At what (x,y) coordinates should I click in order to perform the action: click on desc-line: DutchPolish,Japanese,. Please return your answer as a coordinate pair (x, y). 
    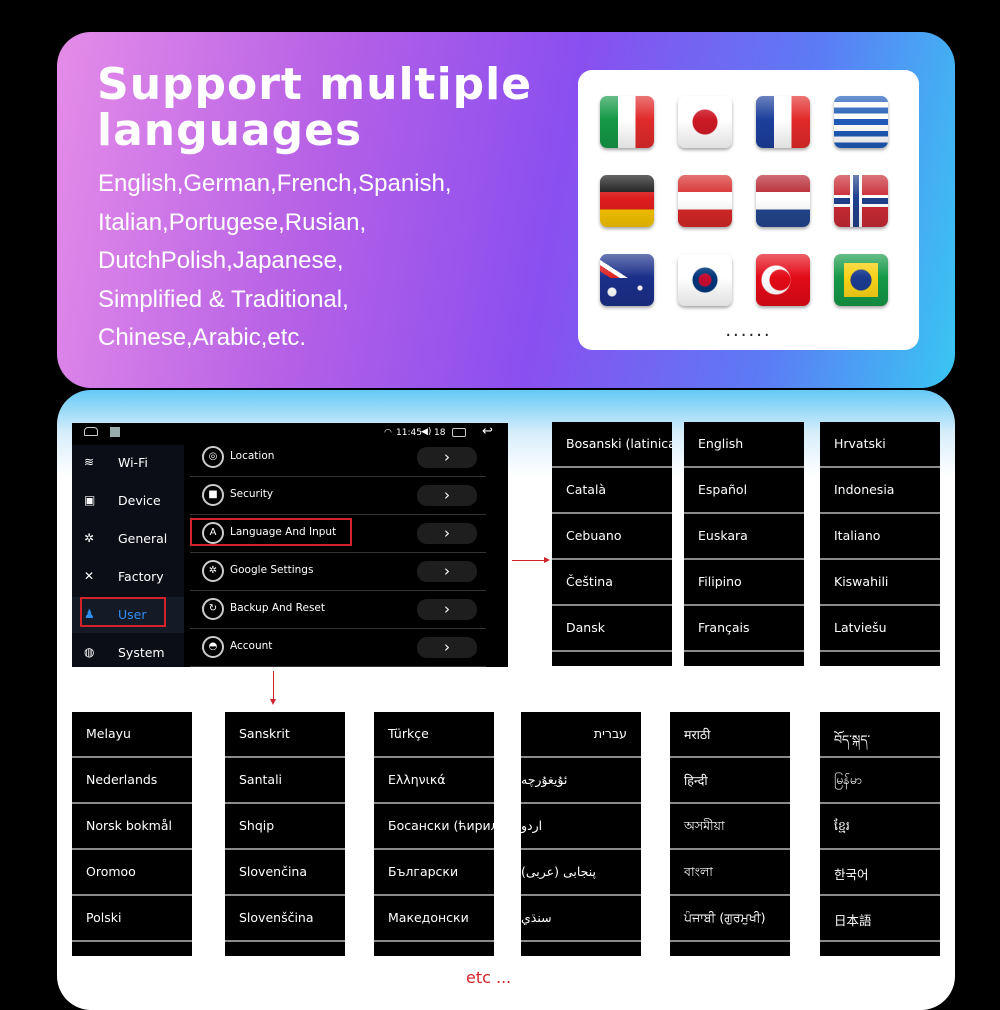
    Looking at the image, I should click on (221, 261).